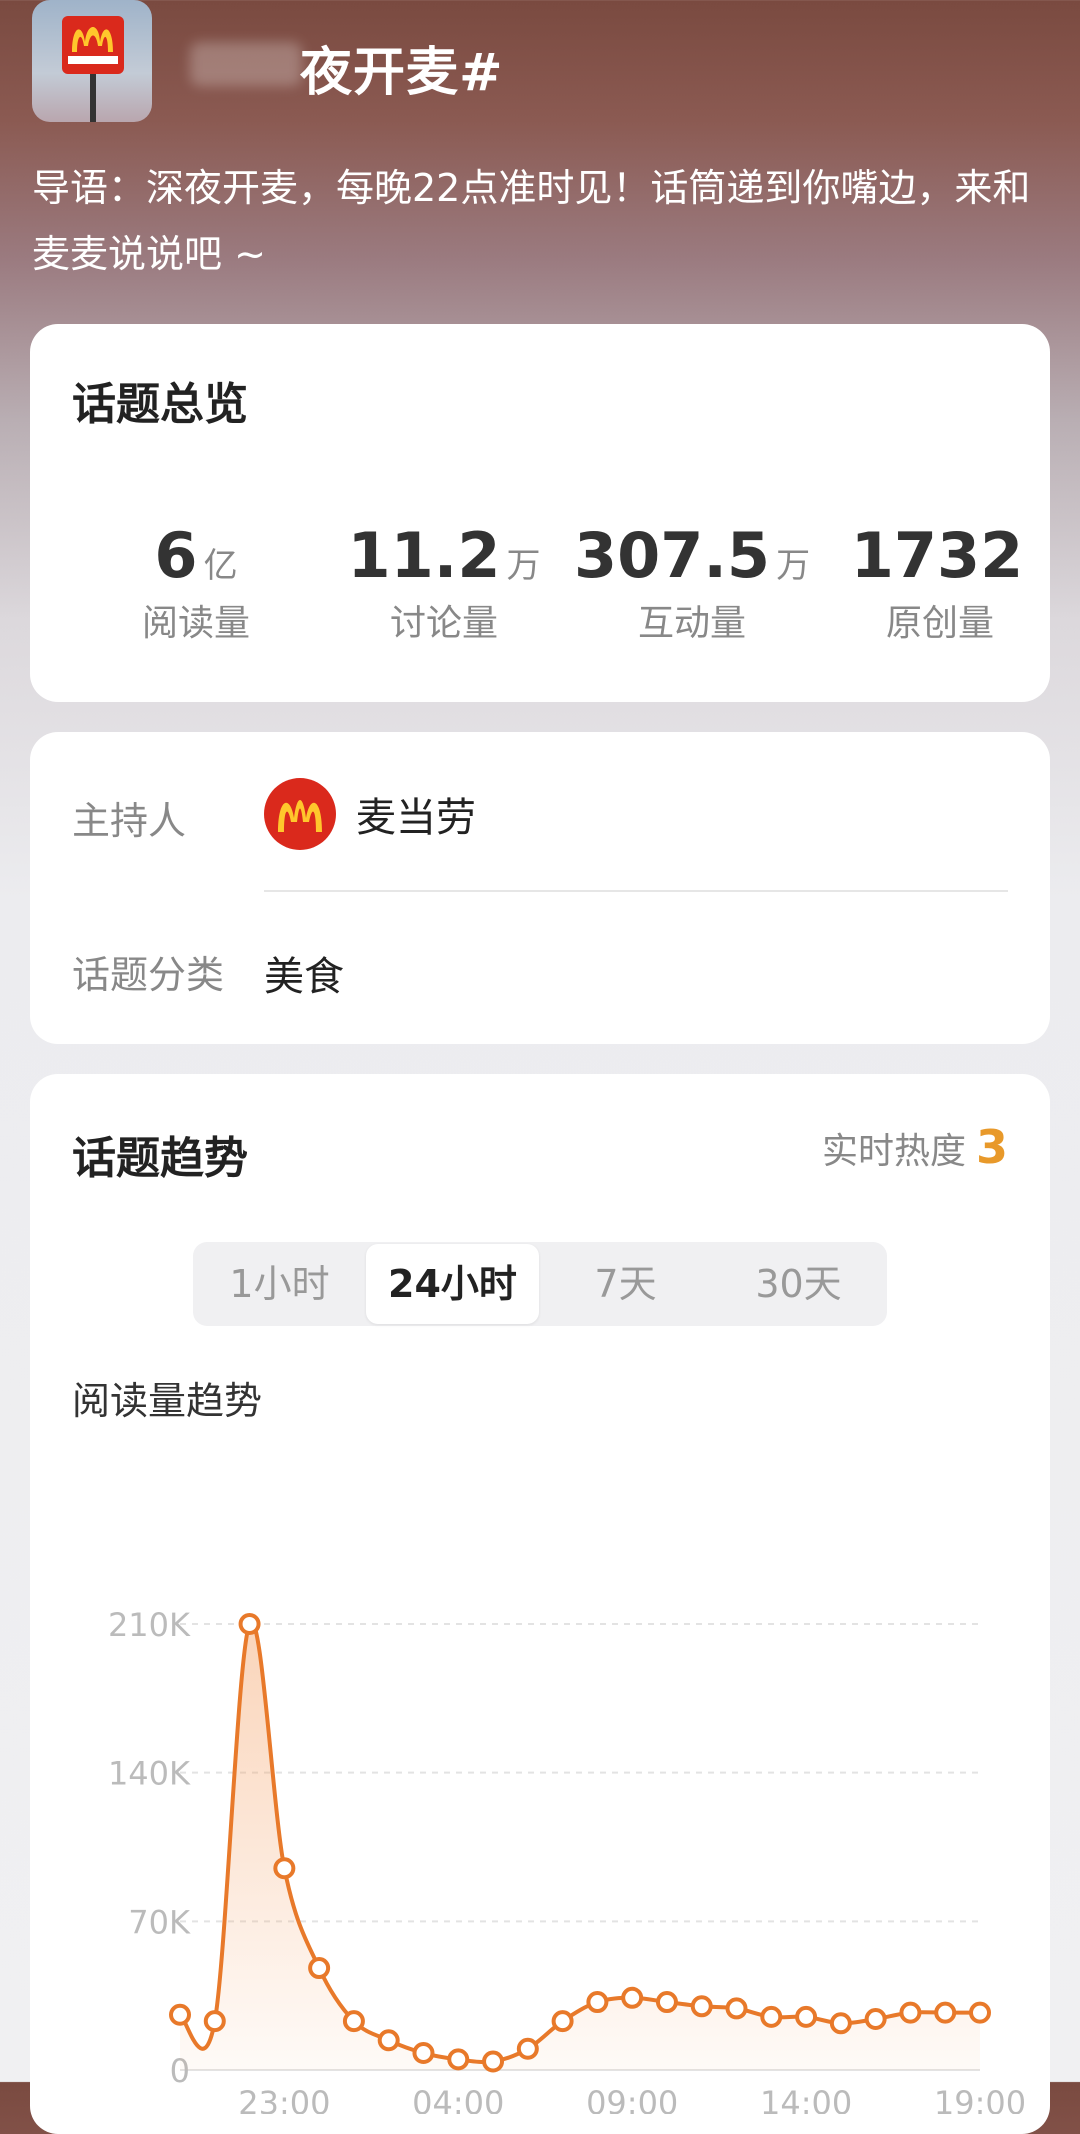 This screenshot has width=1080, height=2134. Describe the element at coordinates (284, 2099) in the screenshot. I see `x-tick-label: 23:00` at that location.